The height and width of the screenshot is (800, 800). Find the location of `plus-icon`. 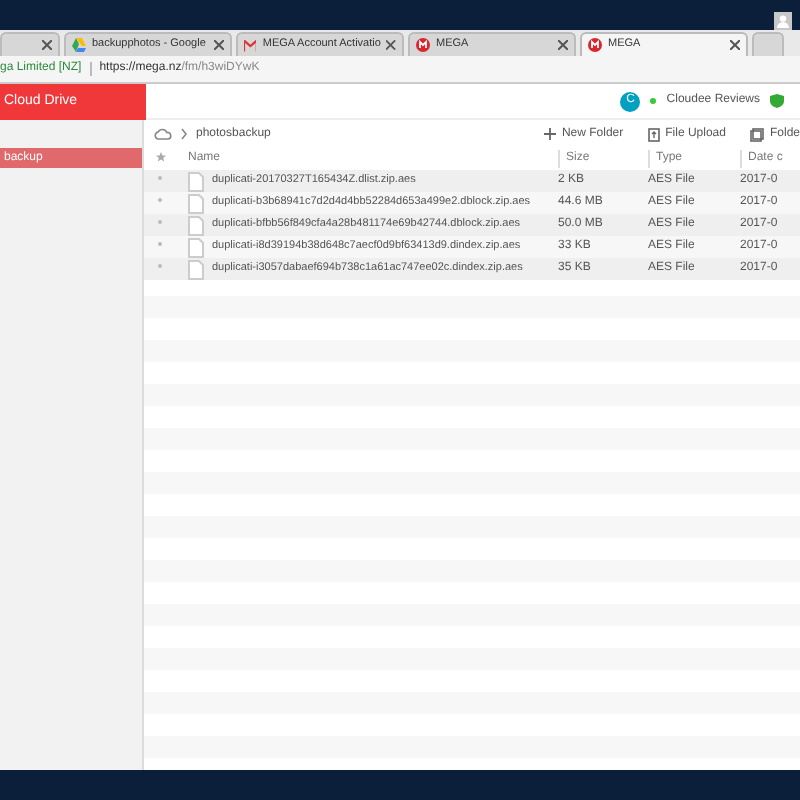

plus-icon is located at coordinates (549, 134).